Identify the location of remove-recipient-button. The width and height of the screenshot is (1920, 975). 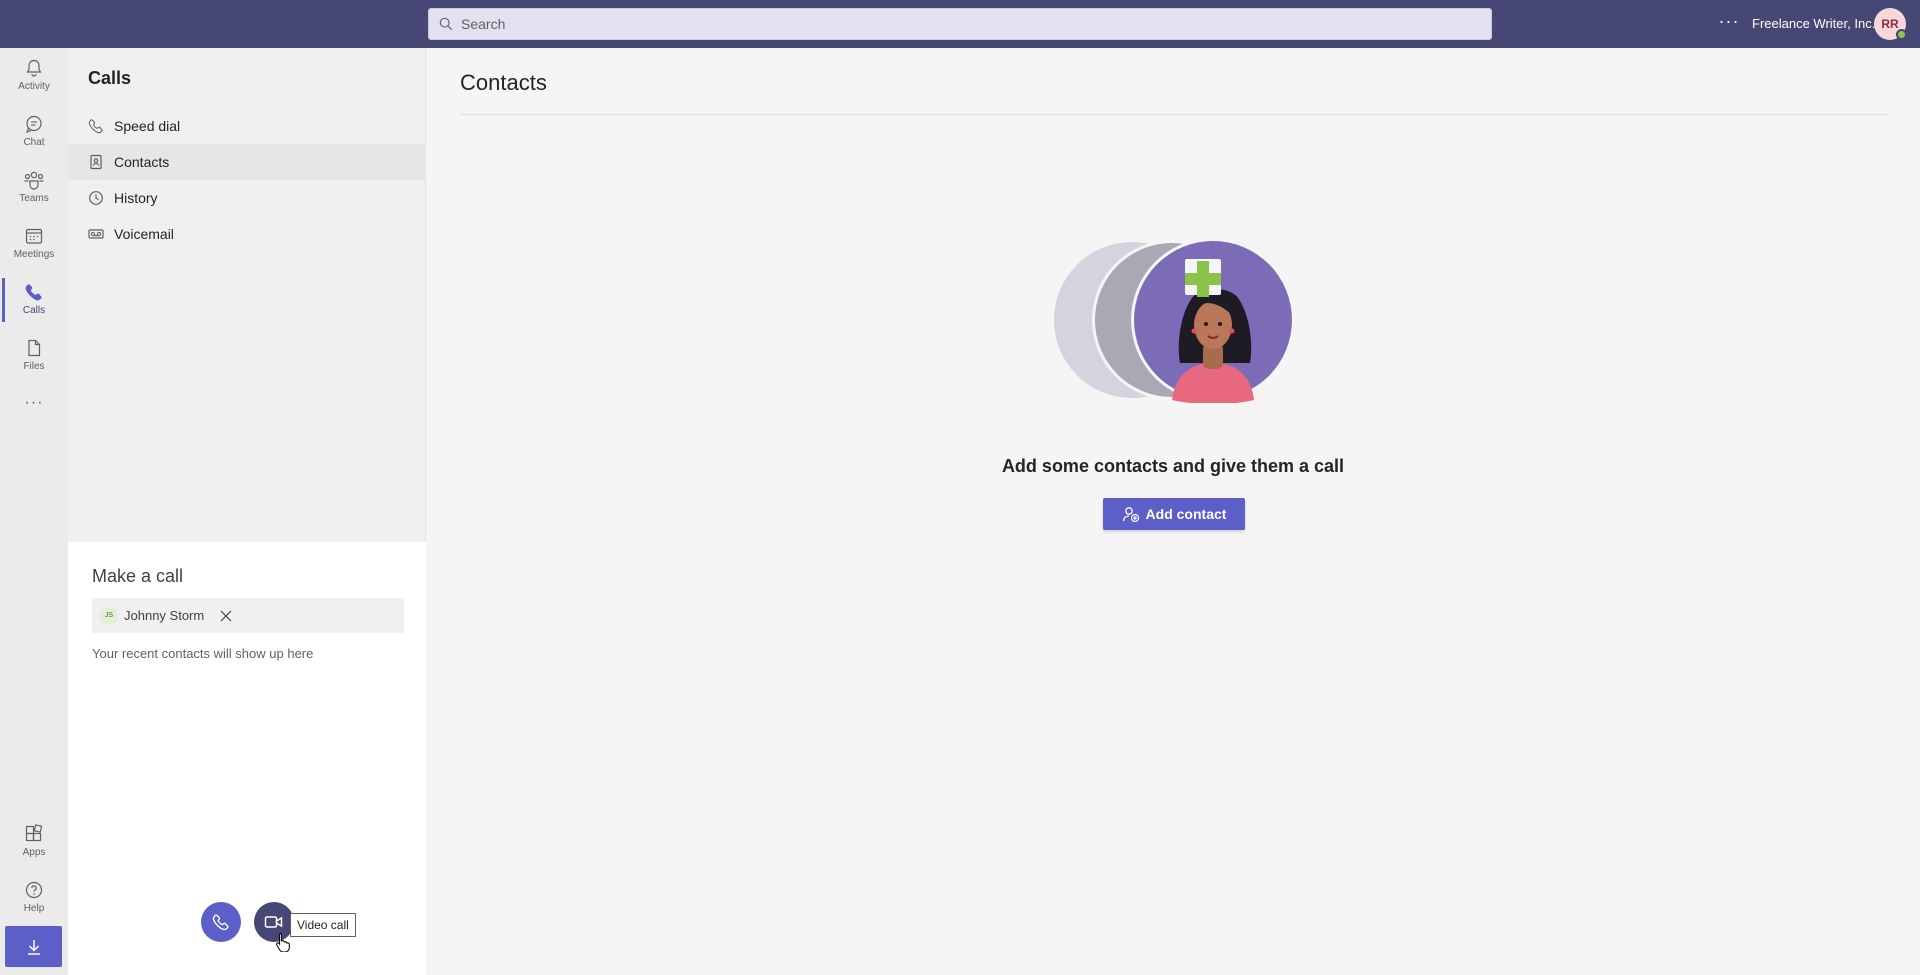
(226, 616).